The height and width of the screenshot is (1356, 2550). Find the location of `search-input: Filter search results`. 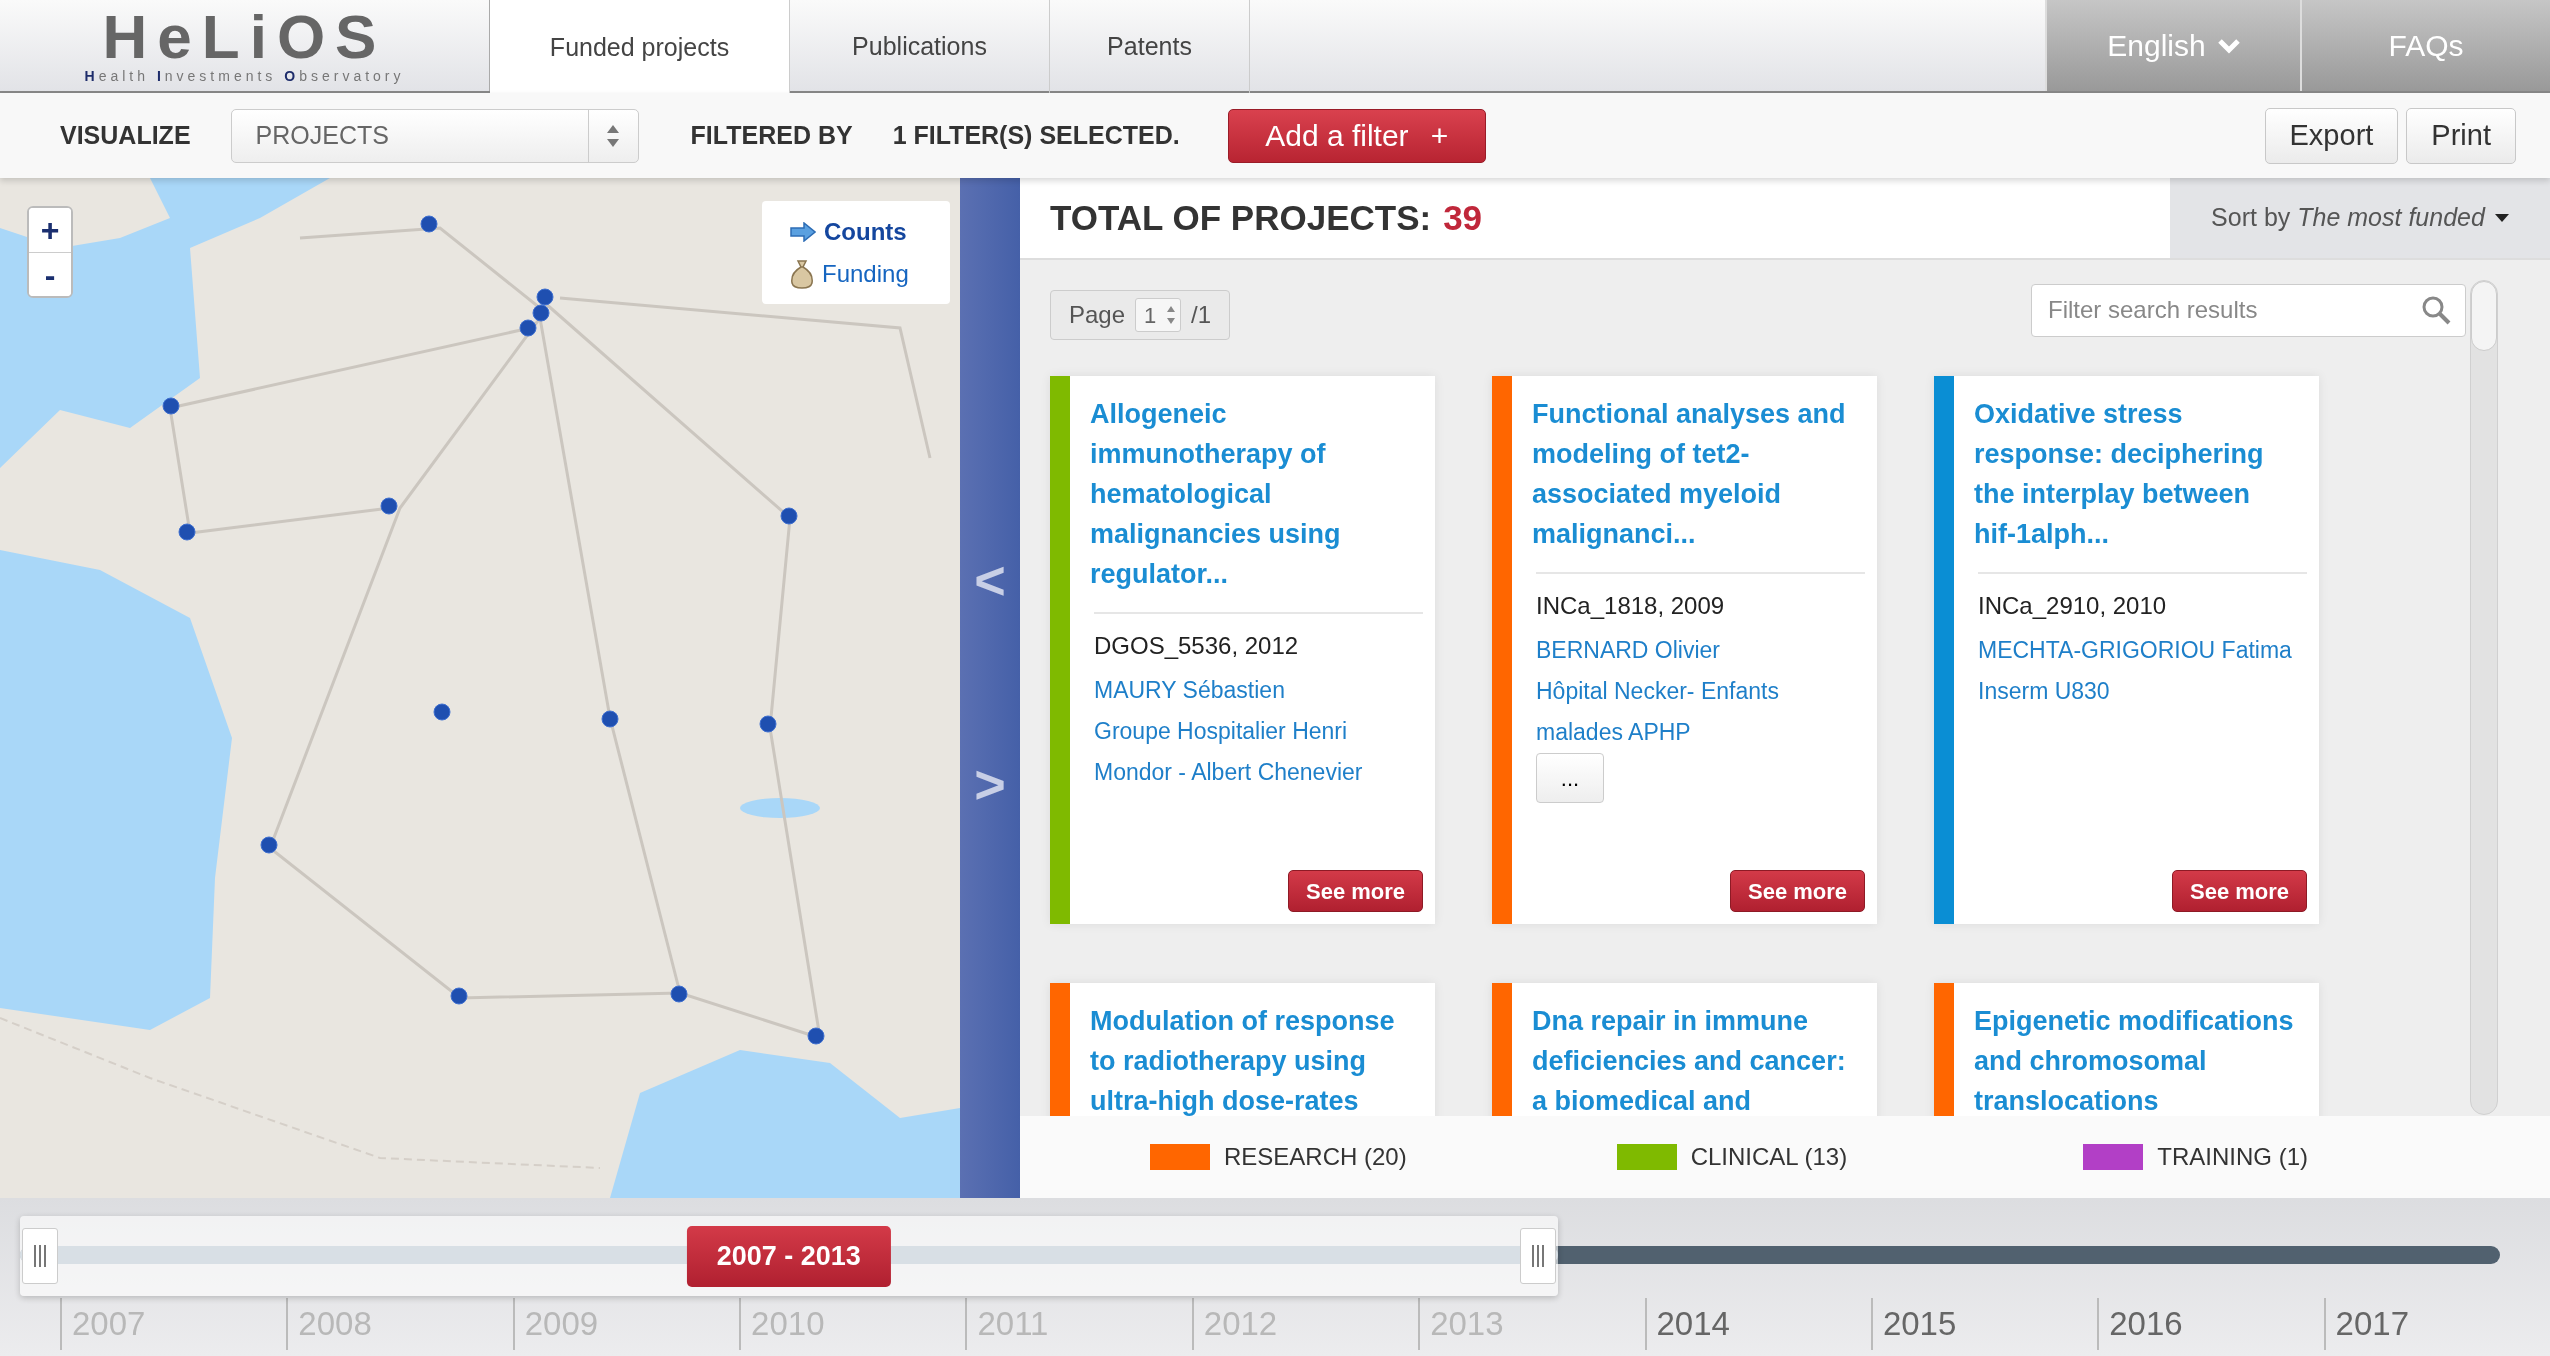

search-input: Filter search results is located at coordinates (2233, 310).